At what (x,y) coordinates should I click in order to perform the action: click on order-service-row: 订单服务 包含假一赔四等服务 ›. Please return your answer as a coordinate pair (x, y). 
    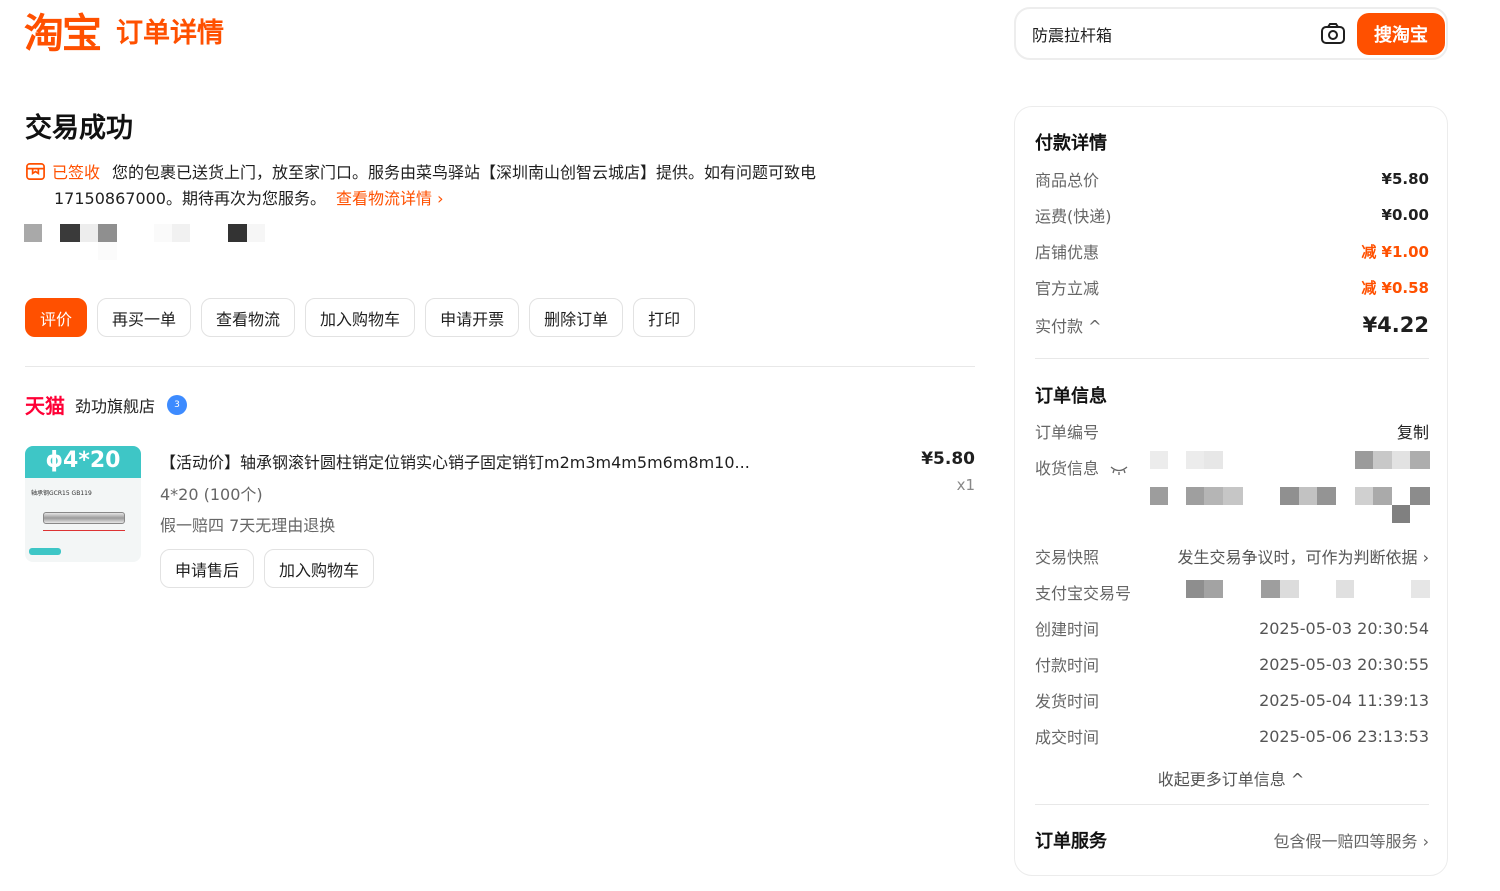
    Looking at the image, I should click on (1232, 840).